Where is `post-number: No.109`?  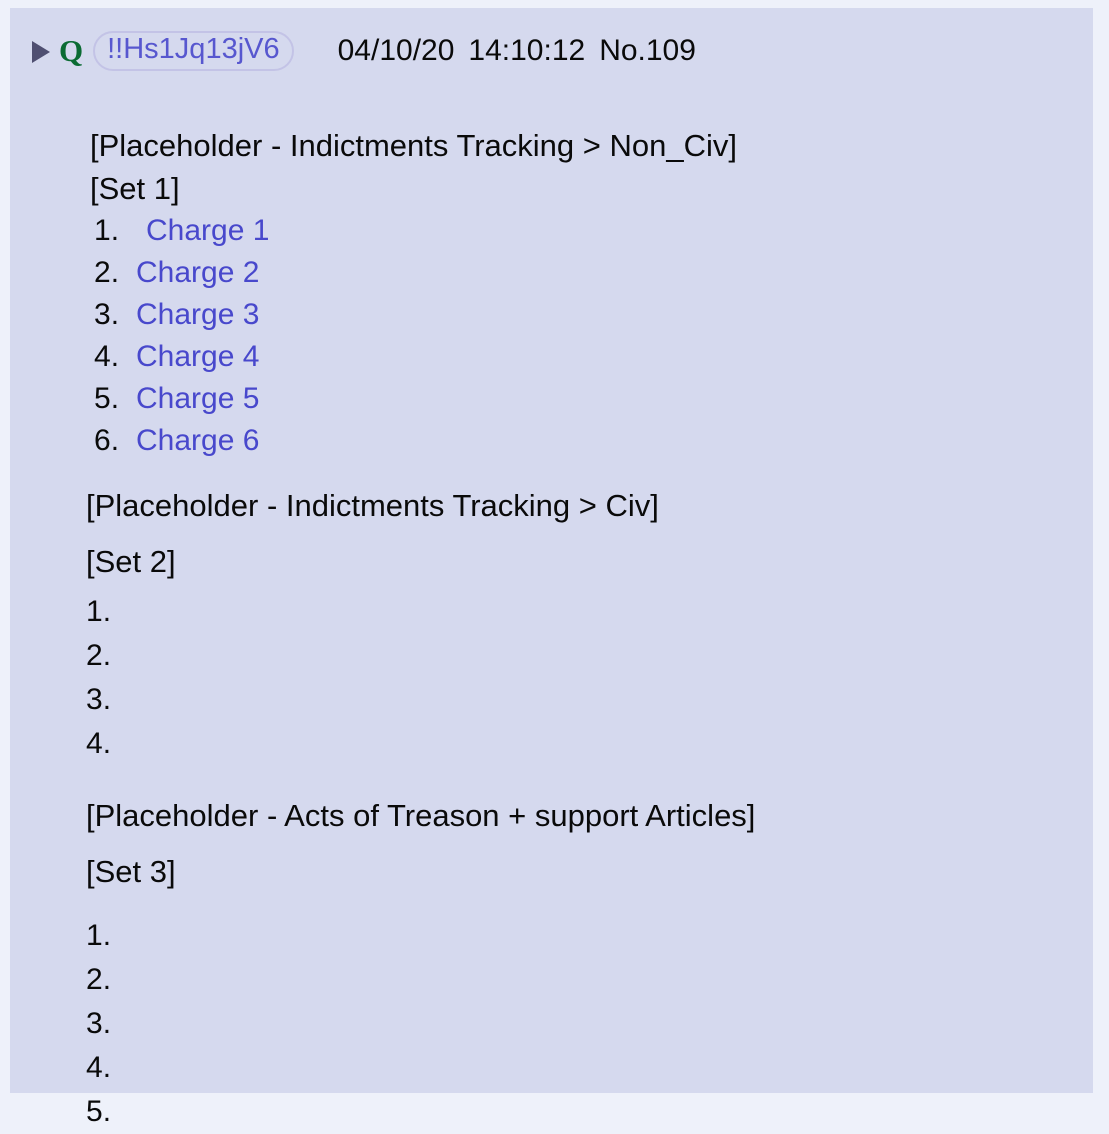
post-number: No.109 is located at coordinates (647, 50).